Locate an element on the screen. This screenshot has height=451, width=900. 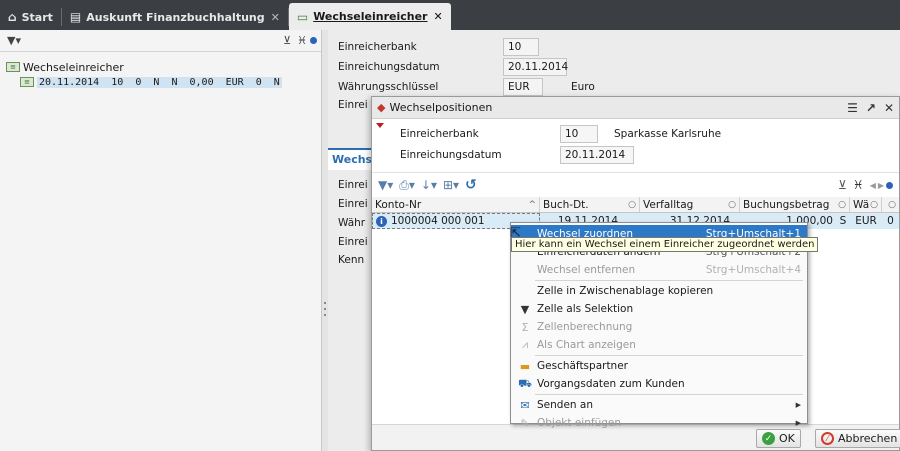
tab-label: Start is located at coordinates (37, 17).